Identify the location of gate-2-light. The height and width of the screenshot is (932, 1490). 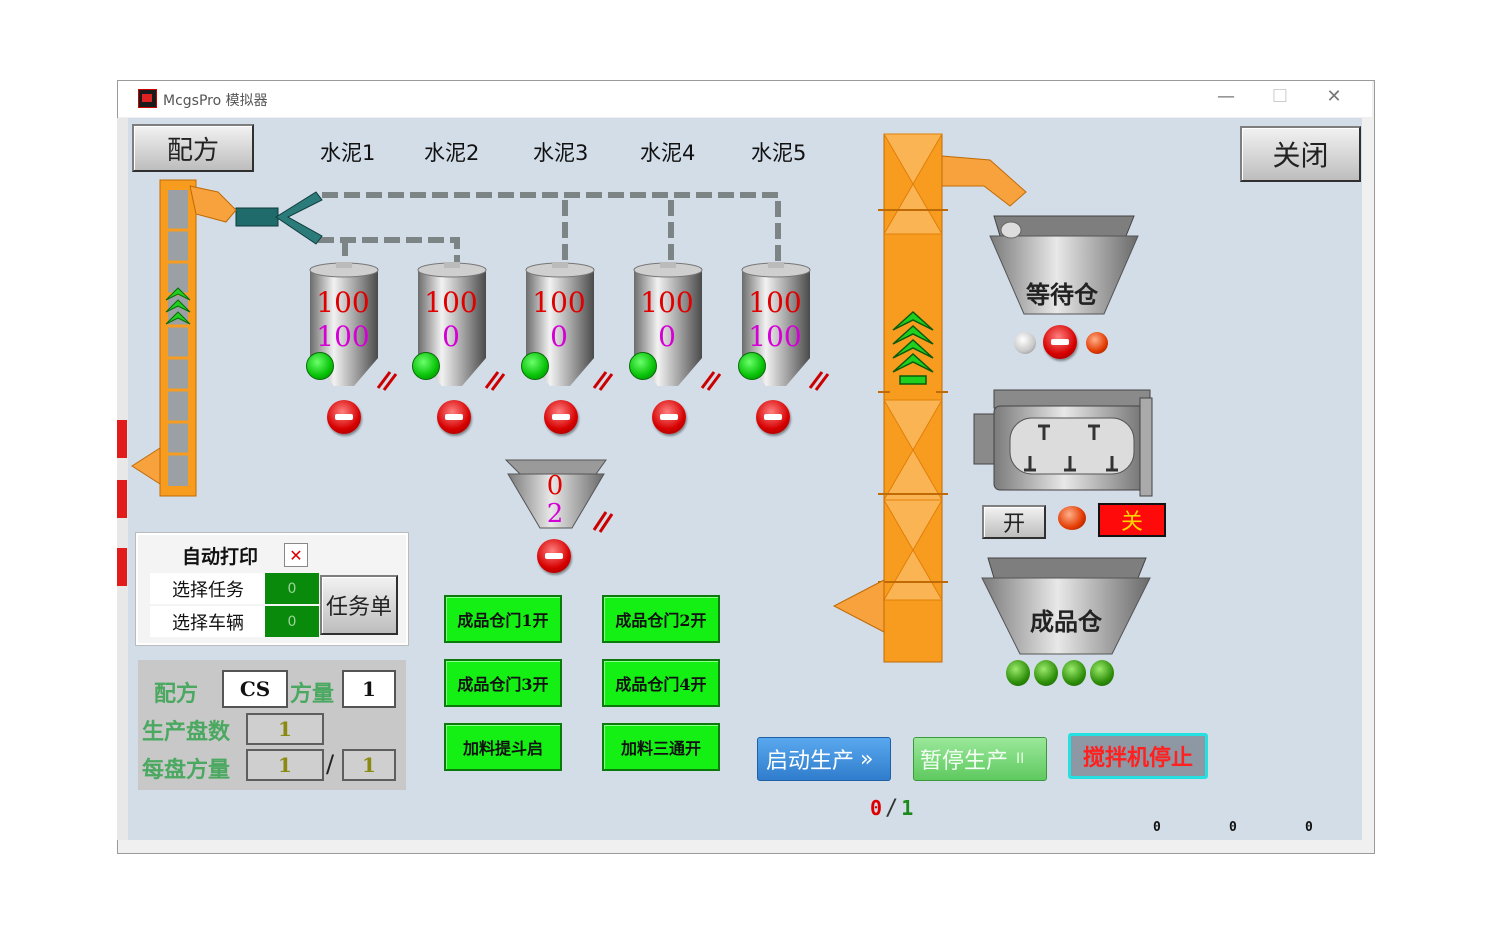
(1046, 673).